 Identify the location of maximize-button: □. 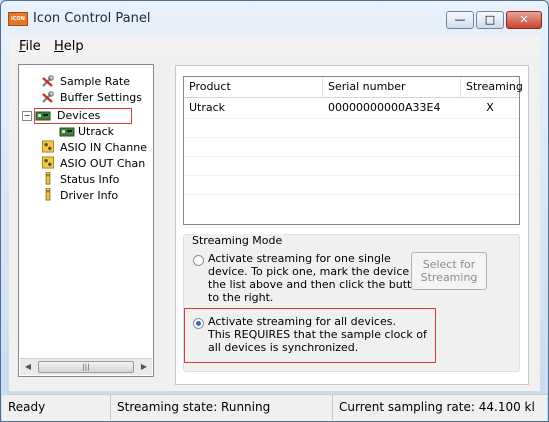
(490, 20).